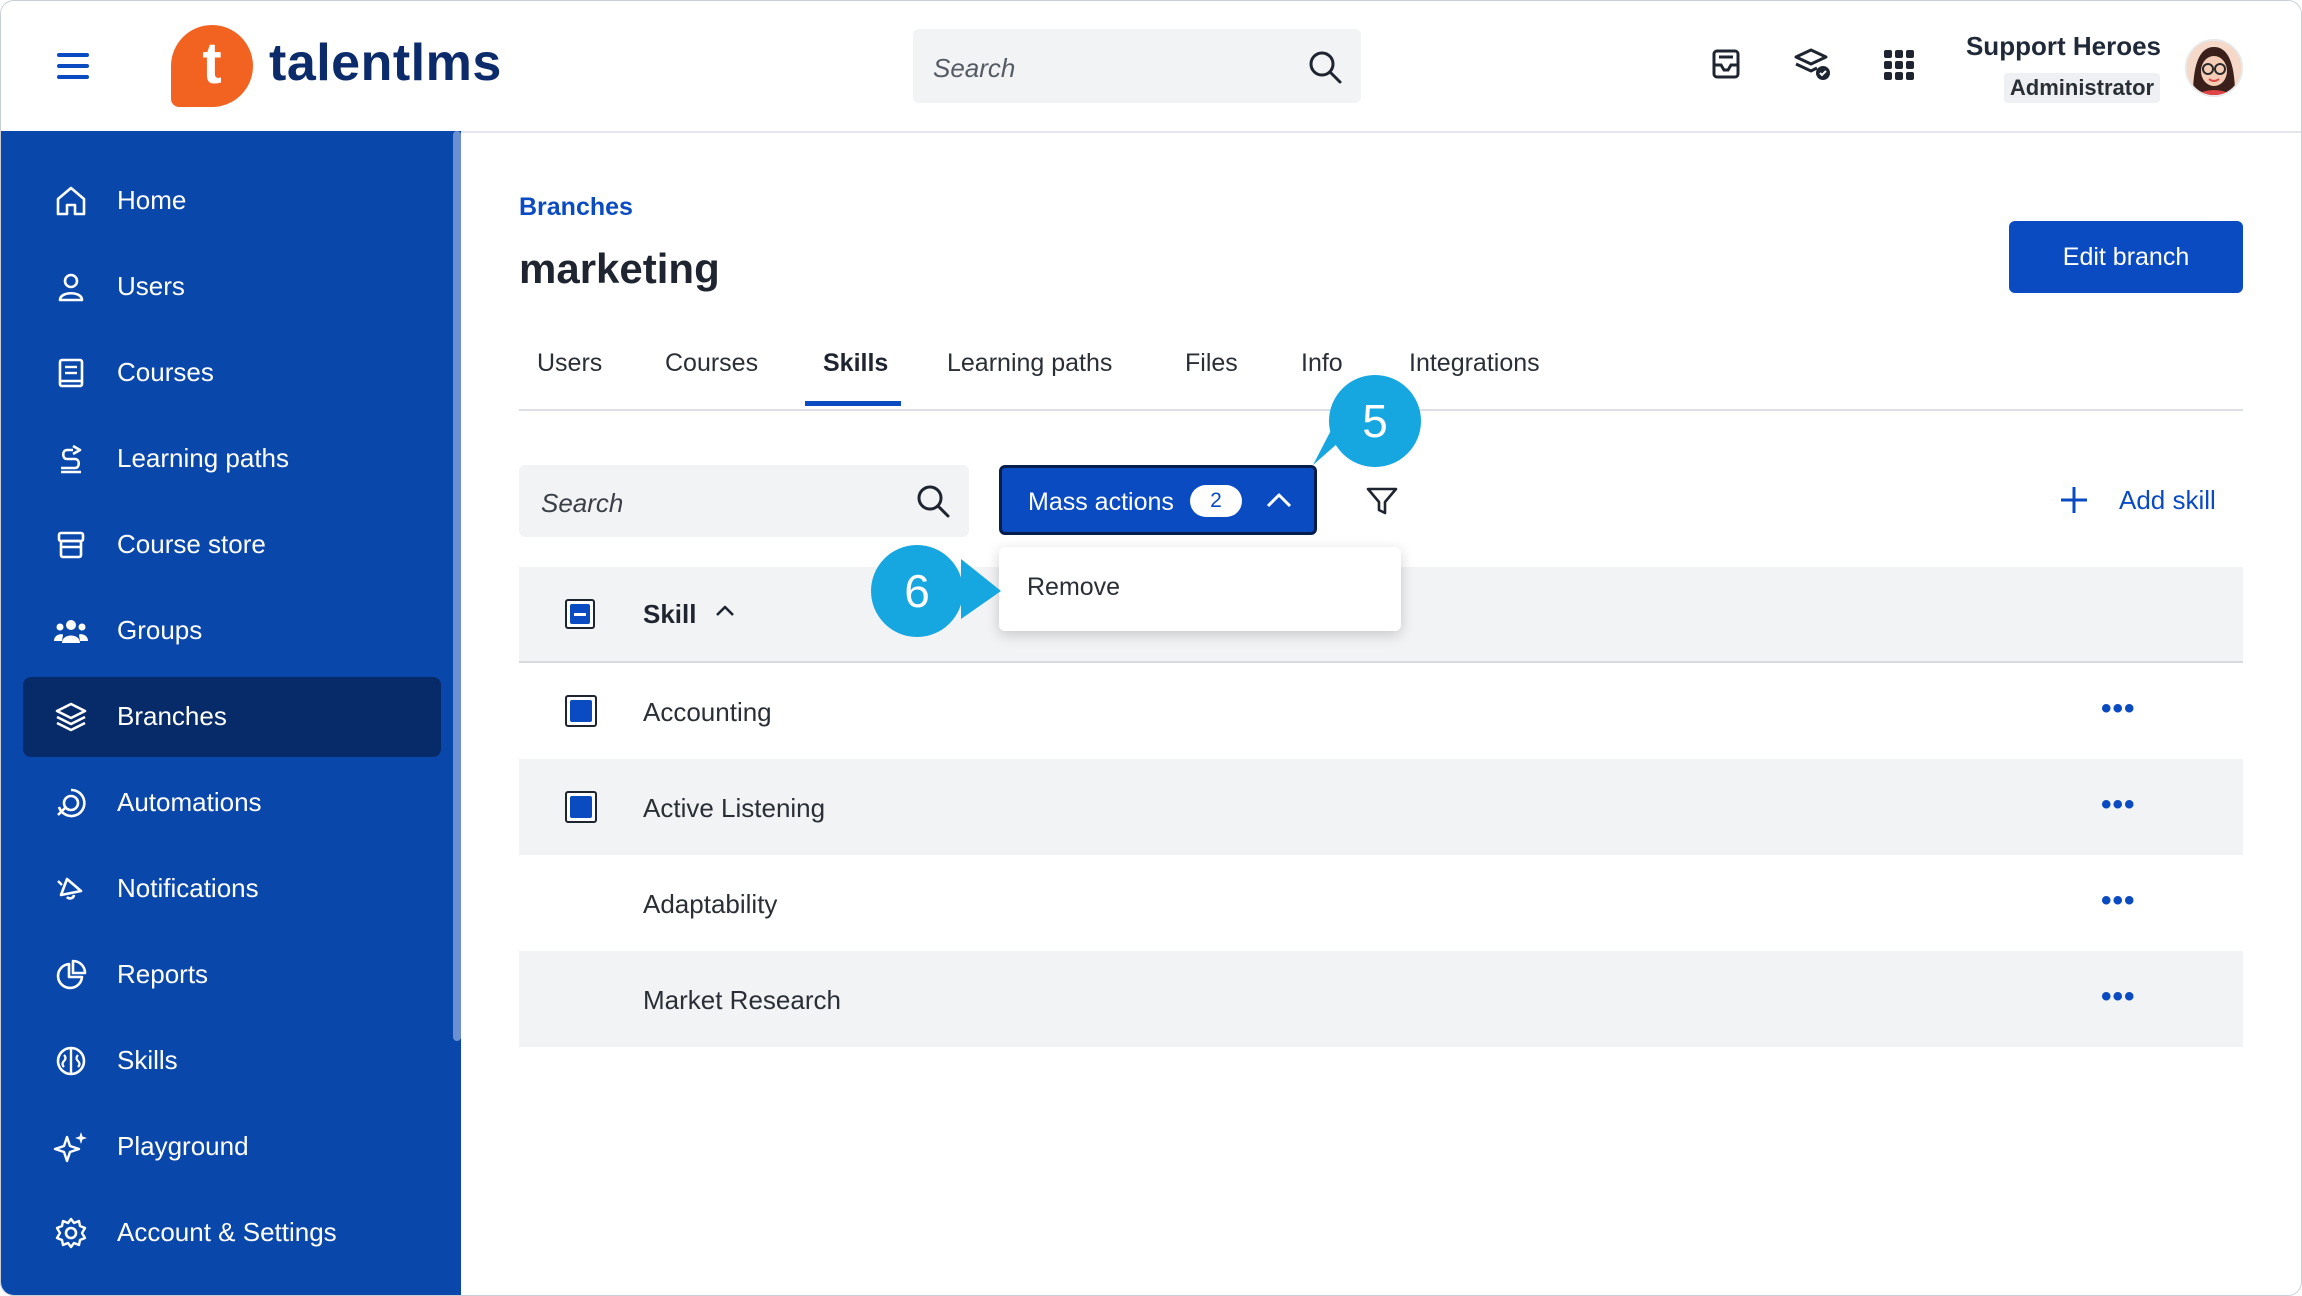  What do you see at coordinates (2167, 500) in the screenshot?
I see `add-skill-label: Add skill` at bounding box center [2167, 500].